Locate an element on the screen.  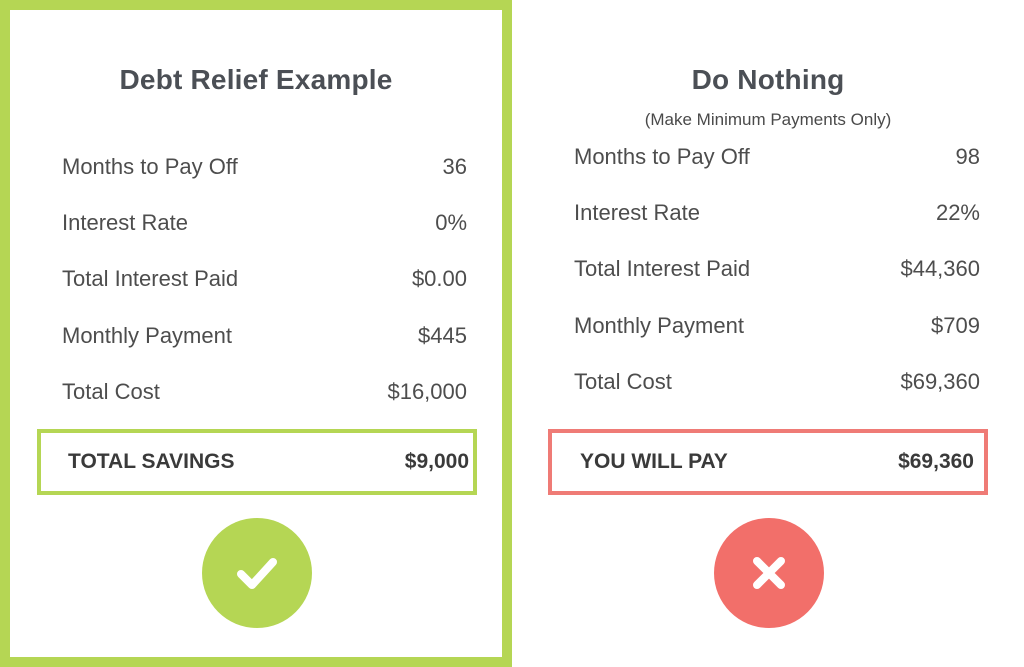
row-value: $0.00 is located at coordinates (439, 278).